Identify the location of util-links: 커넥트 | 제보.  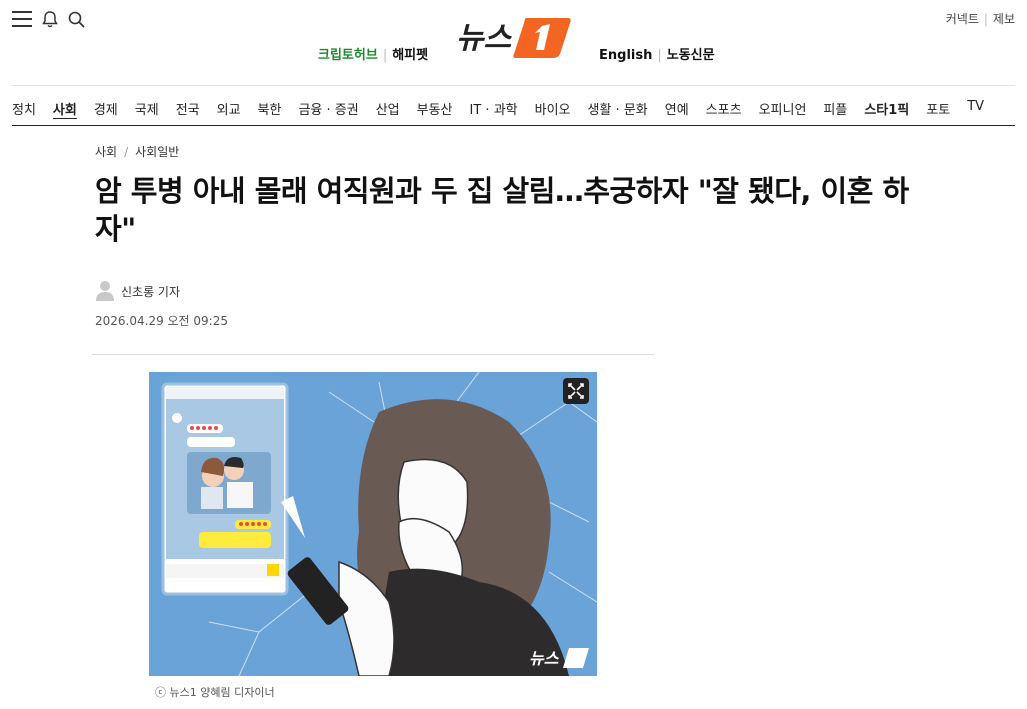
(980, 19).